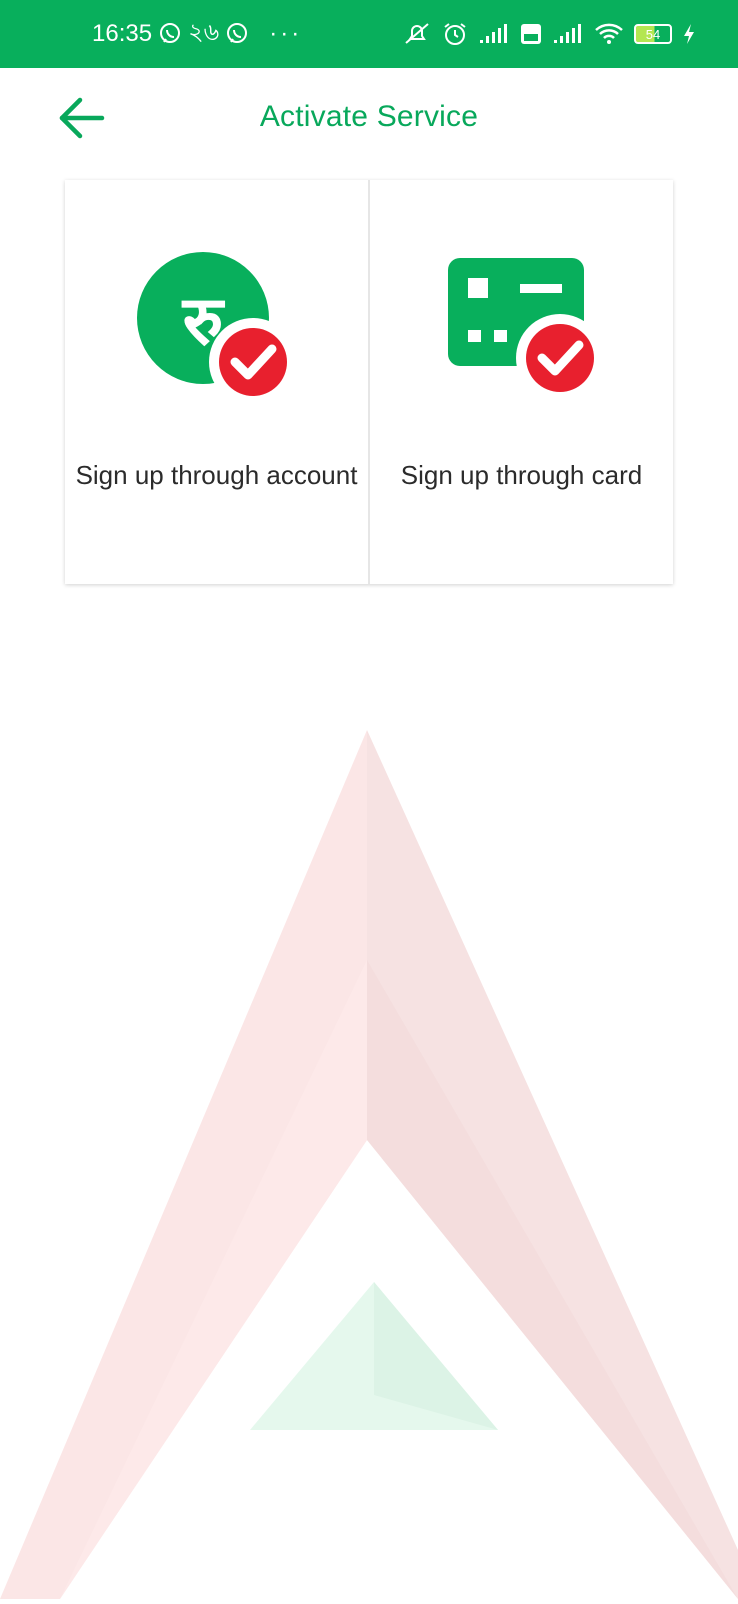  I want to click on signup-account-card: रु Sign up through account, so click(216, 382).